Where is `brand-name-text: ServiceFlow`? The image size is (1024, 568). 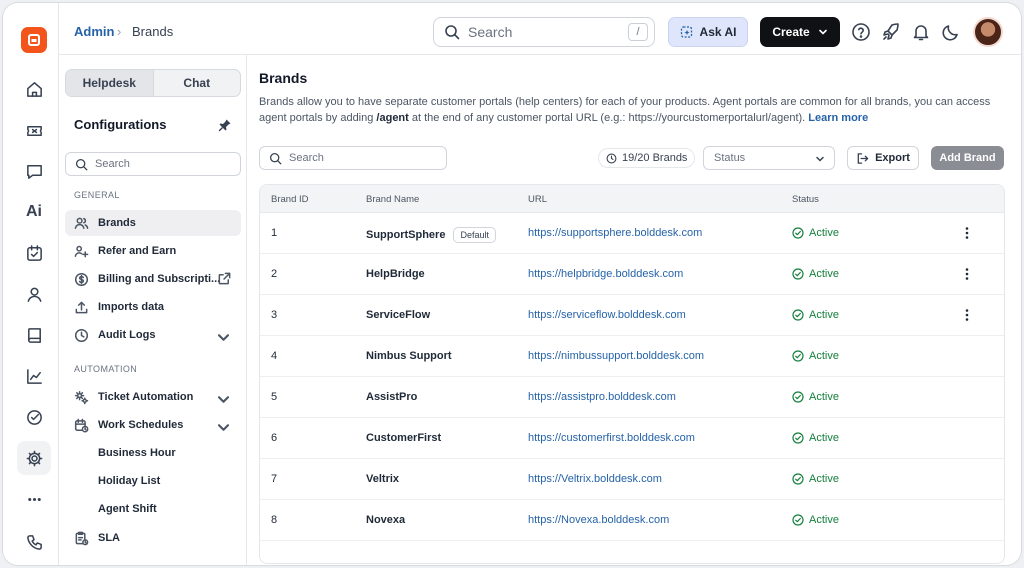 brand-name-text: ServiceFlow is located at coordinates (398, 315).